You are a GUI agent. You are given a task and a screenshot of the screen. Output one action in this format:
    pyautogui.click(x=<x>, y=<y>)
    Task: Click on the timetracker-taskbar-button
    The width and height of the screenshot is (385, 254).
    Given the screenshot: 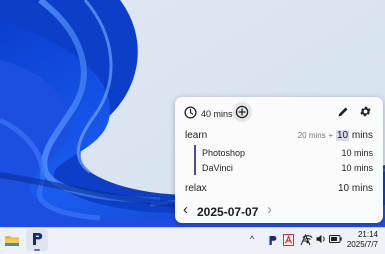 What is the action you would take?
    pyautogui.click(x=37, y=240)
    